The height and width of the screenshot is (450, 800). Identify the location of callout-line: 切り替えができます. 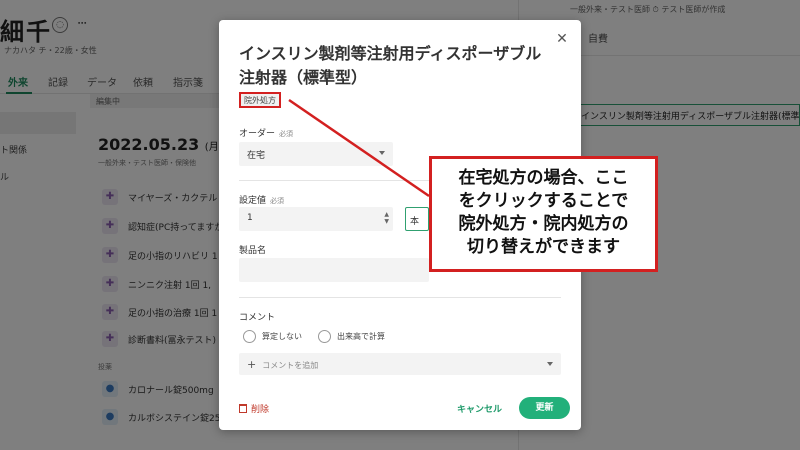
(543, 247).